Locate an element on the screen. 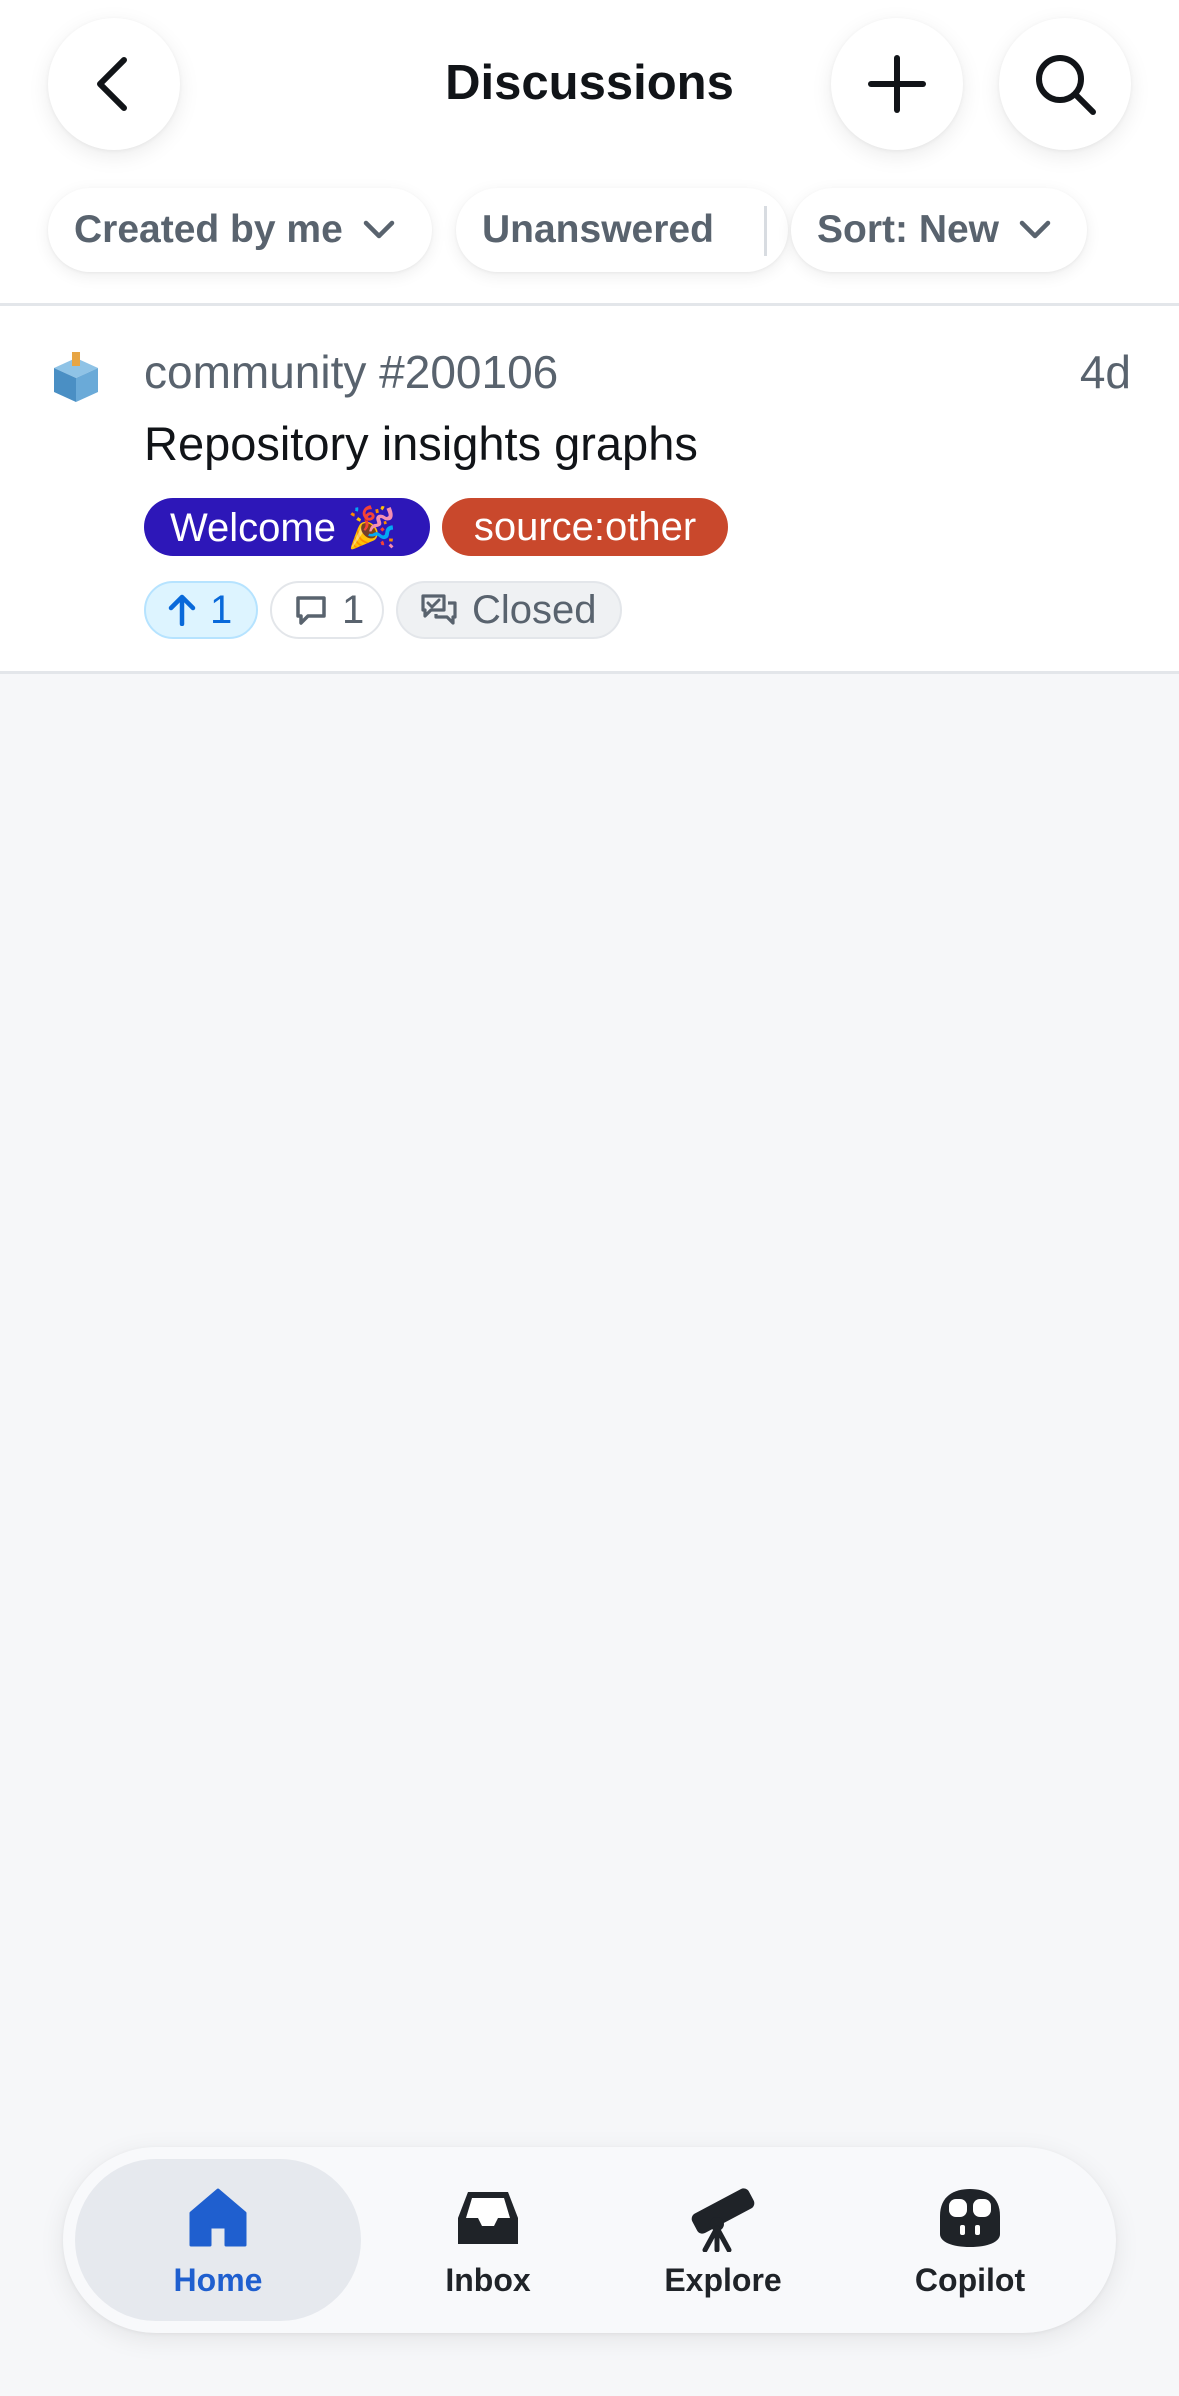 The width and height of the screenshot is (1179, 2396). discussion-age: 4d is located at coordinates (1105, 372).